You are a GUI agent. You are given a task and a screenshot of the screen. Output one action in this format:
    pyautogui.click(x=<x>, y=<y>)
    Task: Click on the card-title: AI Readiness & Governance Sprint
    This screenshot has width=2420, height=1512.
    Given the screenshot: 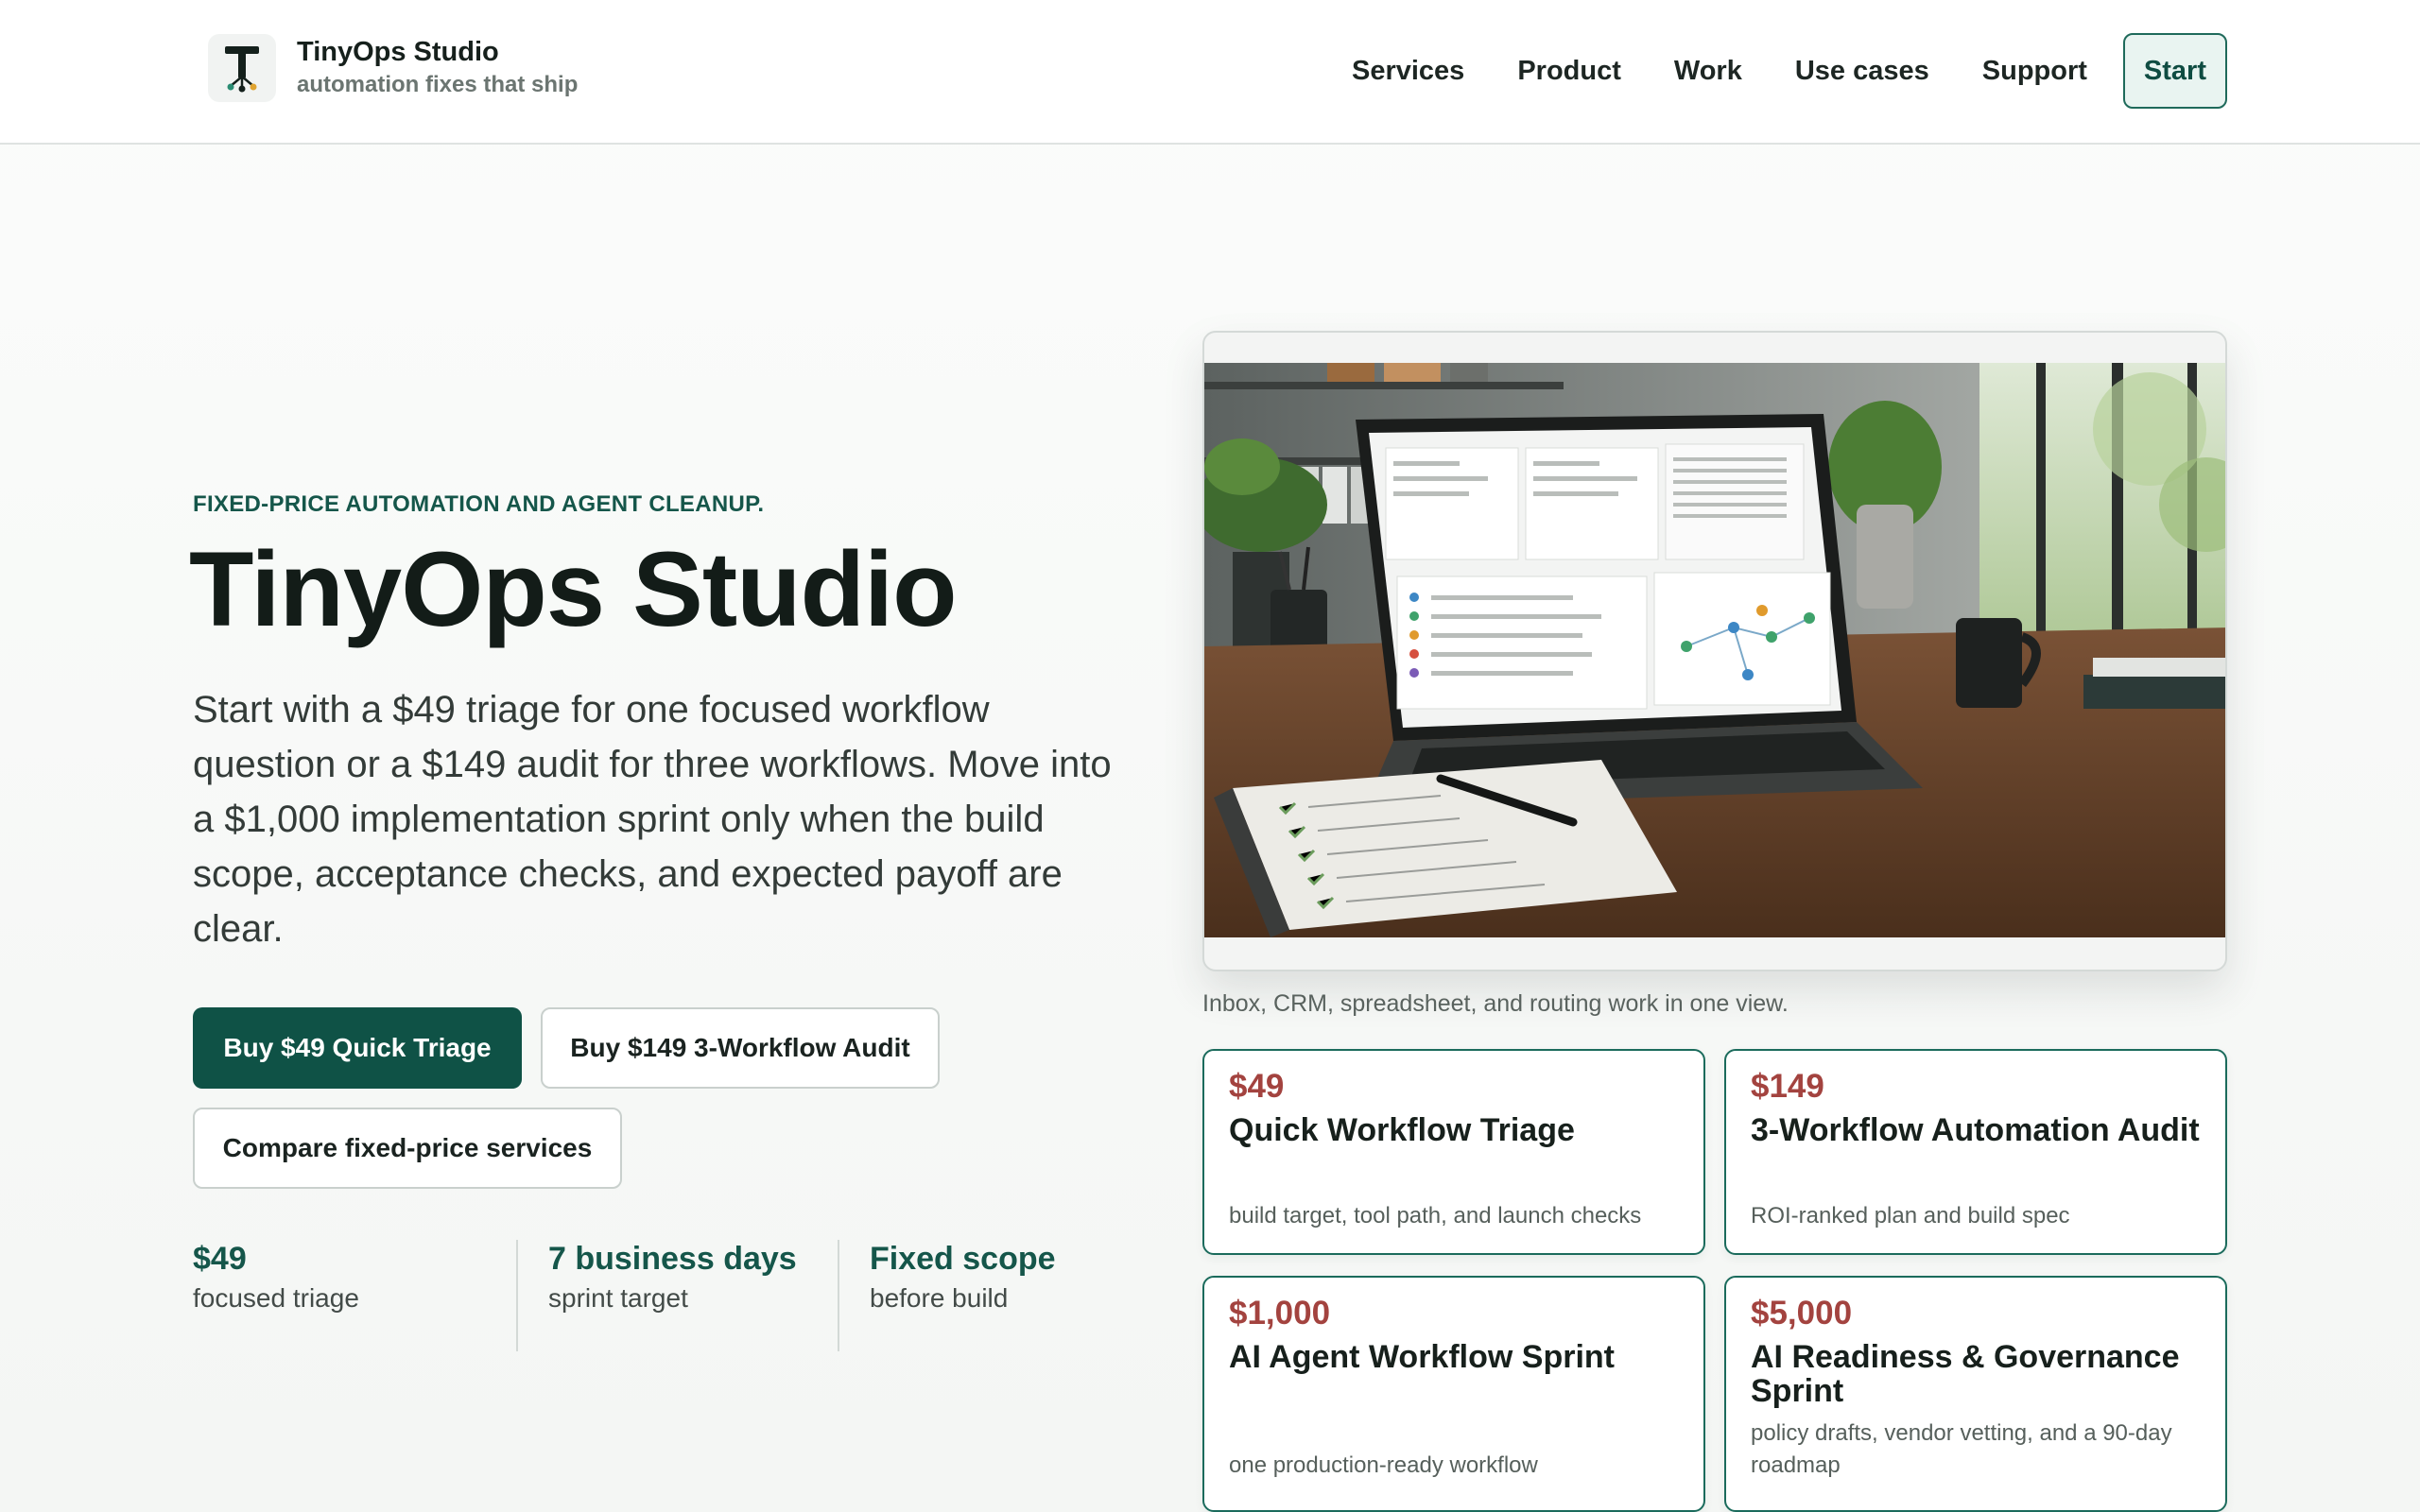 What is the action you would take?
    pyautogui.click(x=1965, y=1374)
    